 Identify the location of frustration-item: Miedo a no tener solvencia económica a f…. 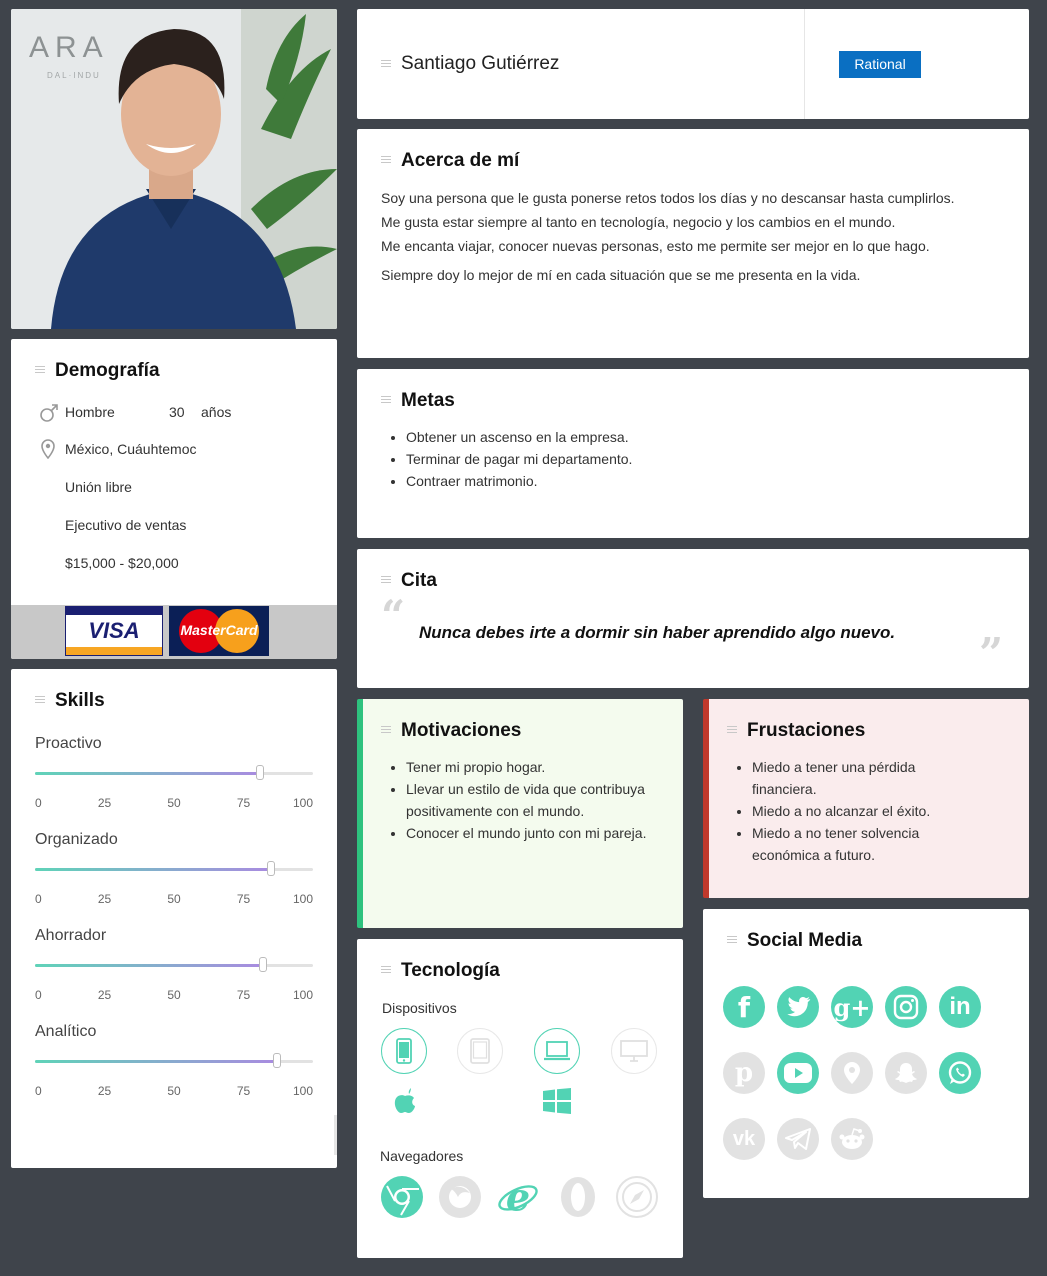
(857, 844).